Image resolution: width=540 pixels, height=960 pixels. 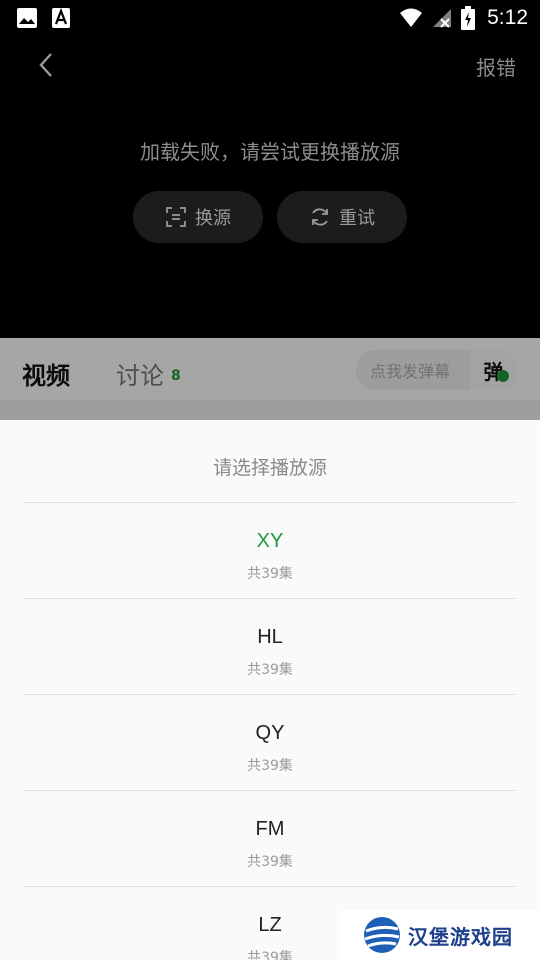 I want to click on retry-button: 重试, so click(x=342, y=217).